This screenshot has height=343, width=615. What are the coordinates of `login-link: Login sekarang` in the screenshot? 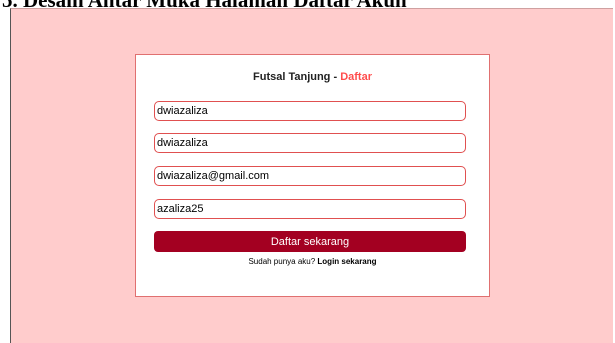 It's located at (346, 261).